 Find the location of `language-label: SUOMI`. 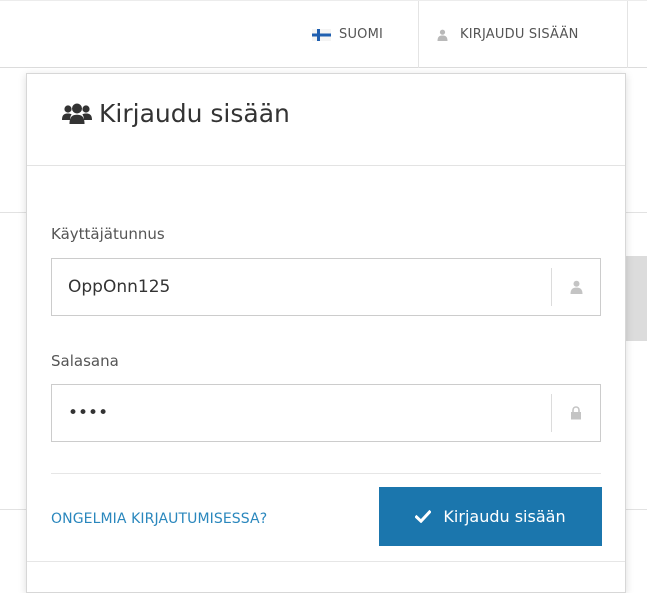

language-label: SUOMI is located at coordinates (361, 34).